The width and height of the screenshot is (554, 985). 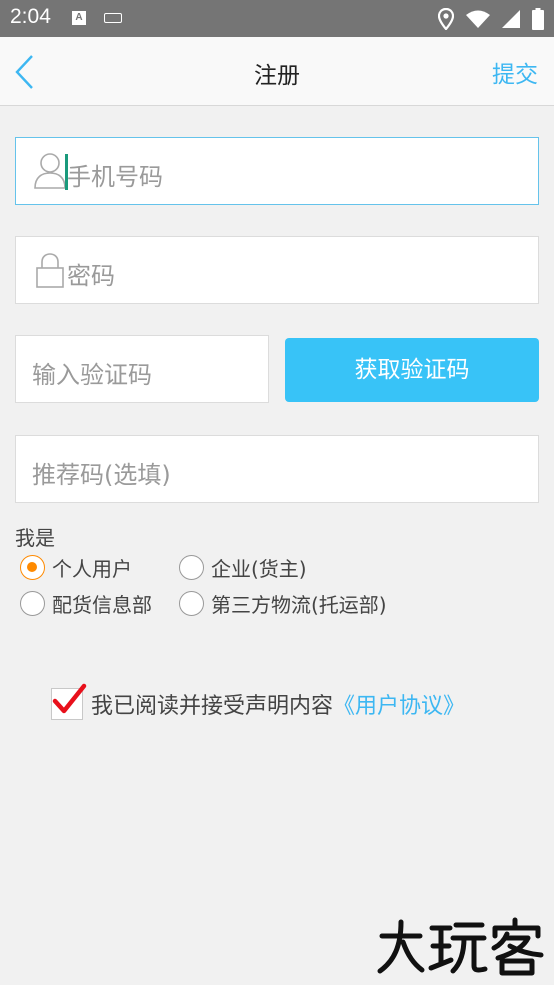 What do you see at coordinates (115, 177) in the screenshot?
I see `phone-placeholder: 手机号码` at bounding box center [115, 177].